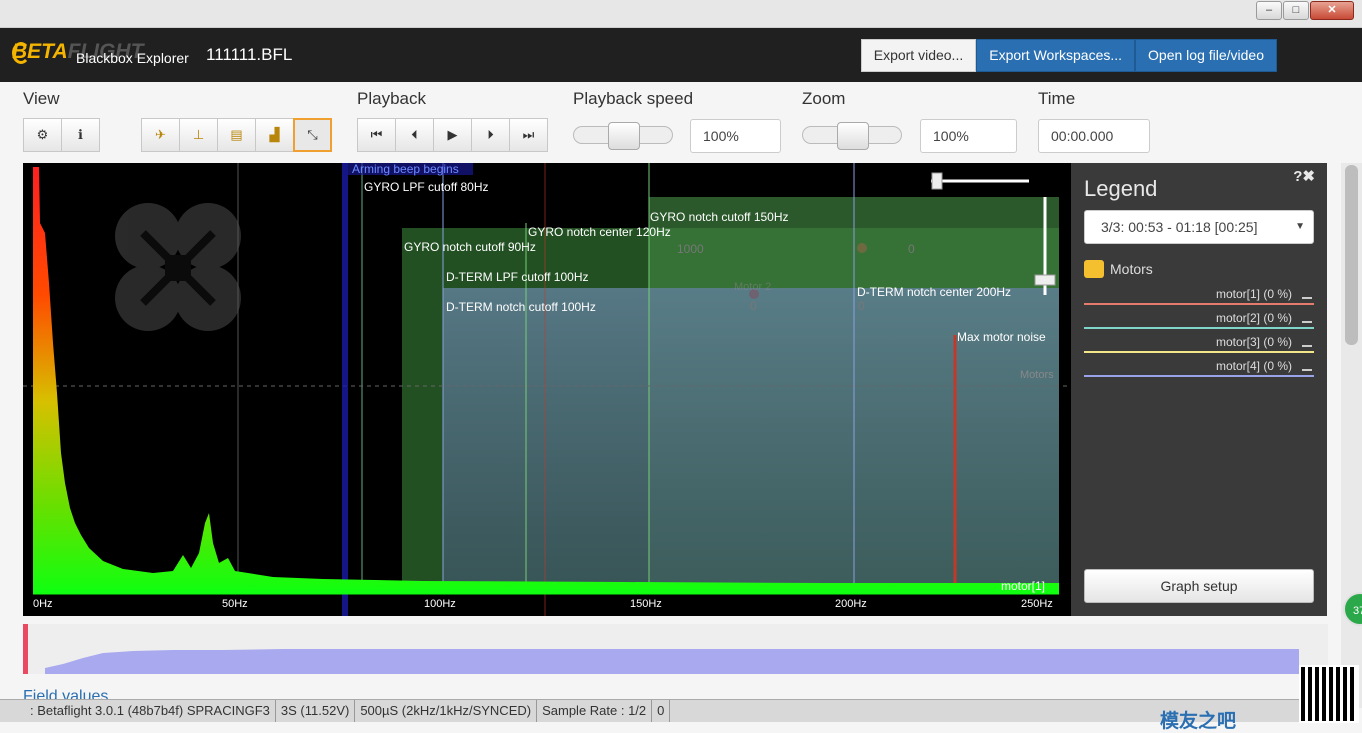 This screenshot has width=1362, height=733. What do you see at coordinates (1001, 337) in the screenshot?
I see `annotation-max-motor-noise: Max motor noise` at bounding box center [1001, 337].